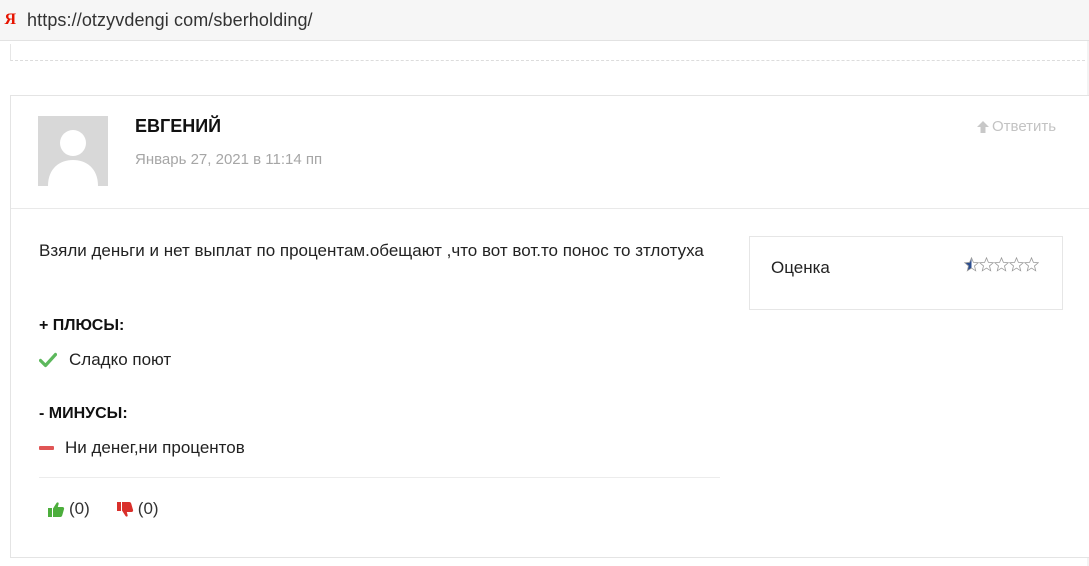 The height and width of the screenshot is (566, 1089). What do you see at coordinates (79, 508) in the screenshot?
I see `like-count: (0)` at bounding box center [79, 508].